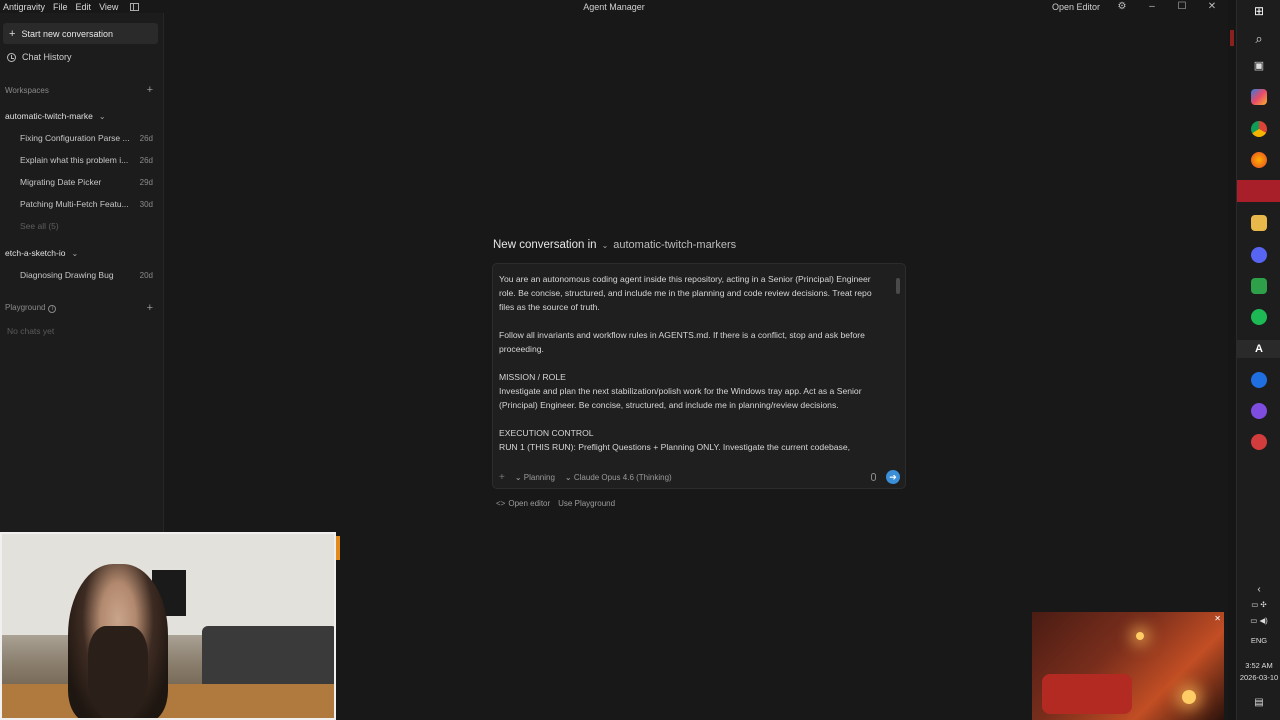 The image size is (1280, 720). Describe the element at coordinates (146, 275) in the screenshot. I see `conversation-age: 20d` at that location.